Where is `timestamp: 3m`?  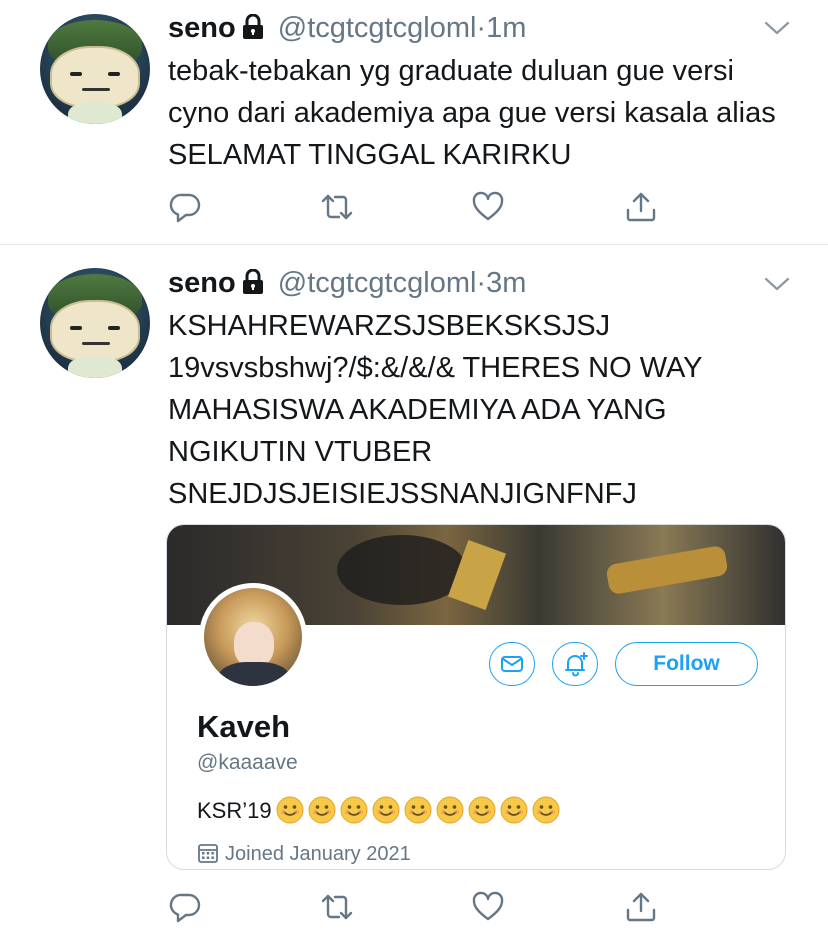
timestamp: 3m is located at coordinates (506, 283).